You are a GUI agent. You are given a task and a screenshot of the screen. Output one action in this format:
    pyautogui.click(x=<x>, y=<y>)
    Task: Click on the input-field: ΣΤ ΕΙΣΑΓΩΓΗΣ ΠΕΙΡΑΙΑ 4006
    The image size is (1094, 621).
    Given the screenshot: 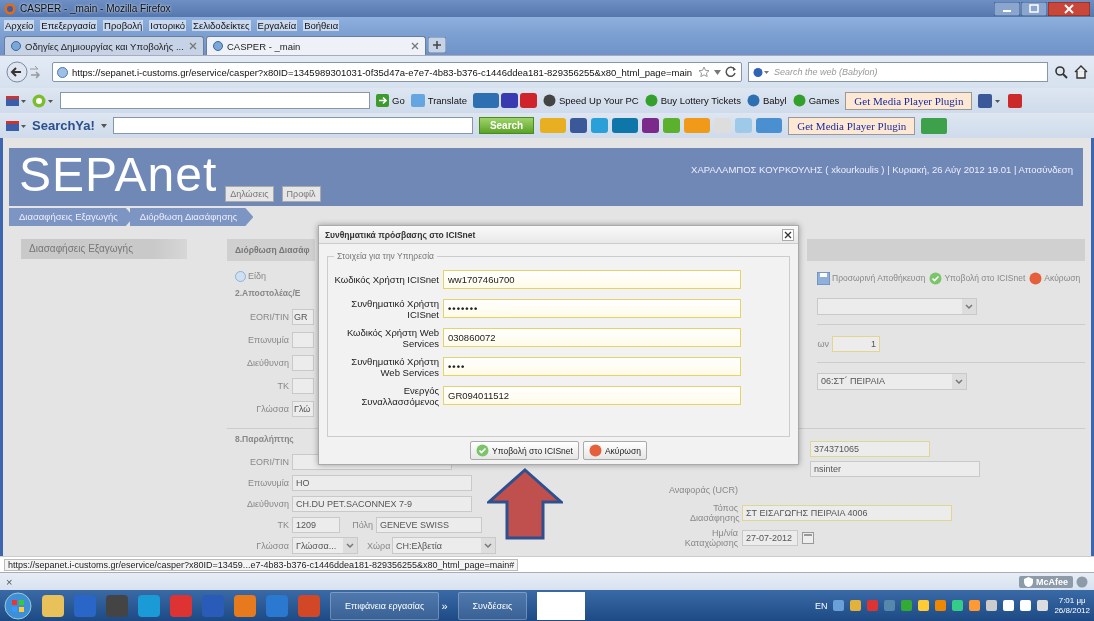 What is the action you would take?
    pyautogui.click(x=847, y=513)
    